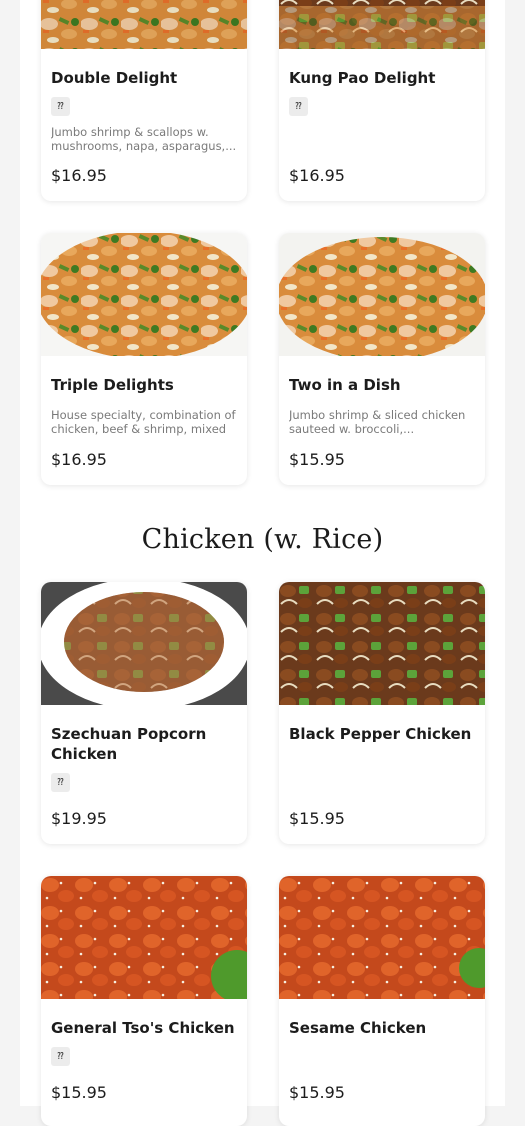 This screenshot has width=525, height=1126. Describe the element at coordinates (380, 734) in the screenshot. I see `item-name: Black Pepper Chicken` at that location.